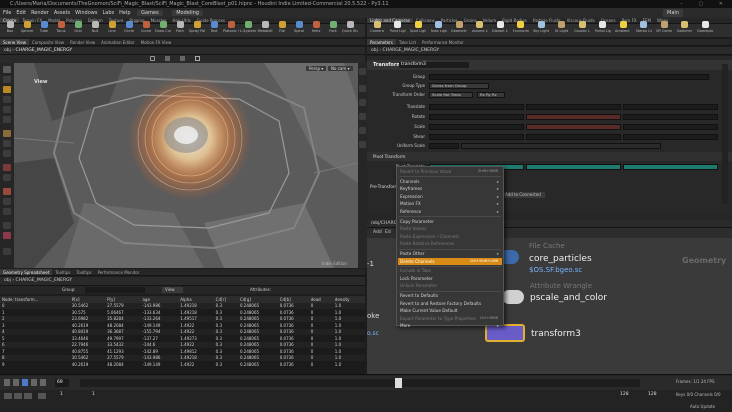  Describe the element at coordinates (40, 13) in the screenshot. I see `menu-render: Render` at that location.